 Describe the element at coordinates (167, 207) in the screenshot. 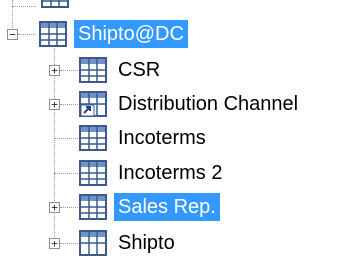

I see `tree-item-sales-rep-label: Sales Rep.` at that location.